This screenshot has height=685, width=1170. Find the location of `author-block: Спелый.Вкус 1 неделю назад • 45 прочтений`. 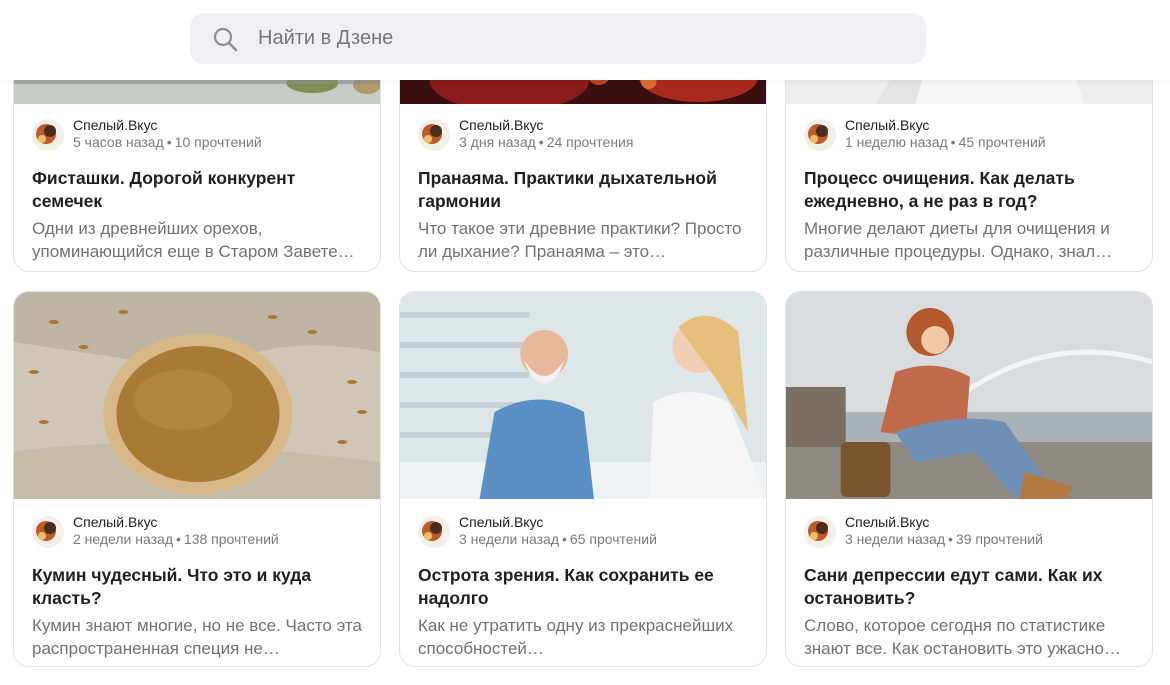

author-block: Спелый.Вкус 1 неделю назад • 45 прочтений is located at coordinates (971, 135).